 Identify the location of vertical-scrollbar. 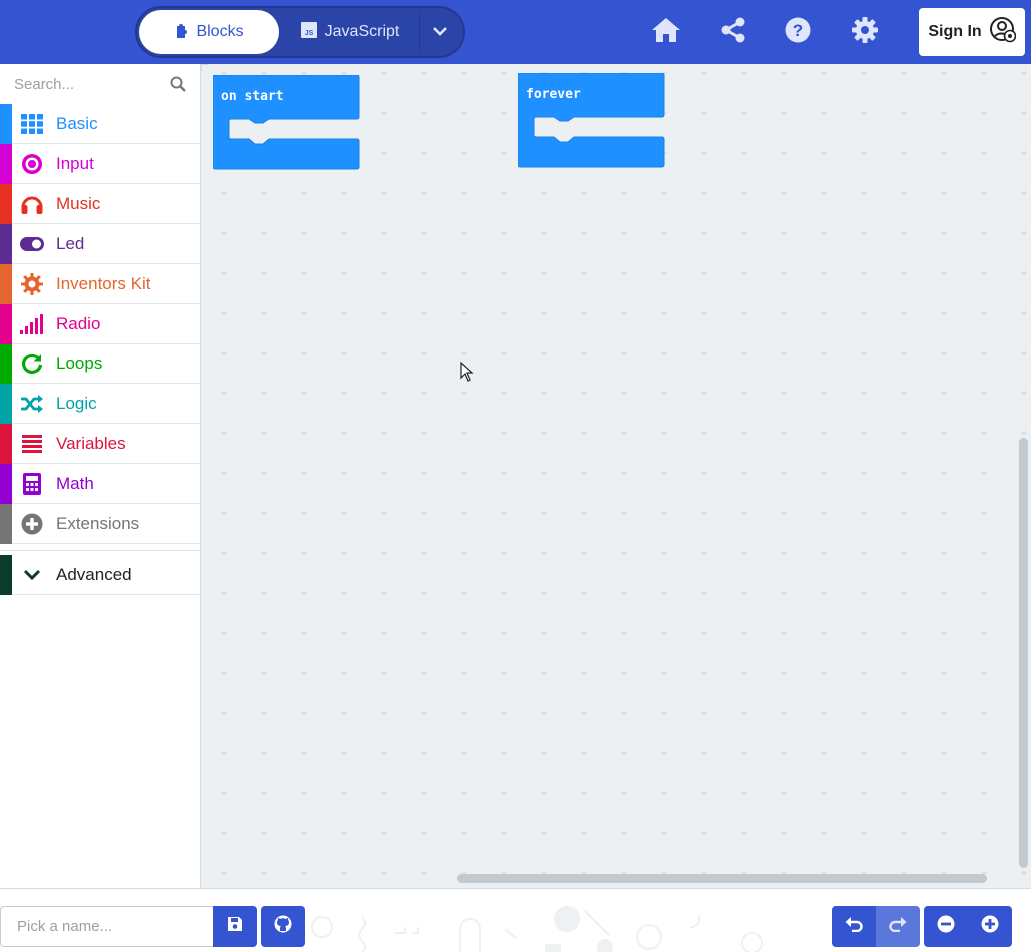
(1023, 653).